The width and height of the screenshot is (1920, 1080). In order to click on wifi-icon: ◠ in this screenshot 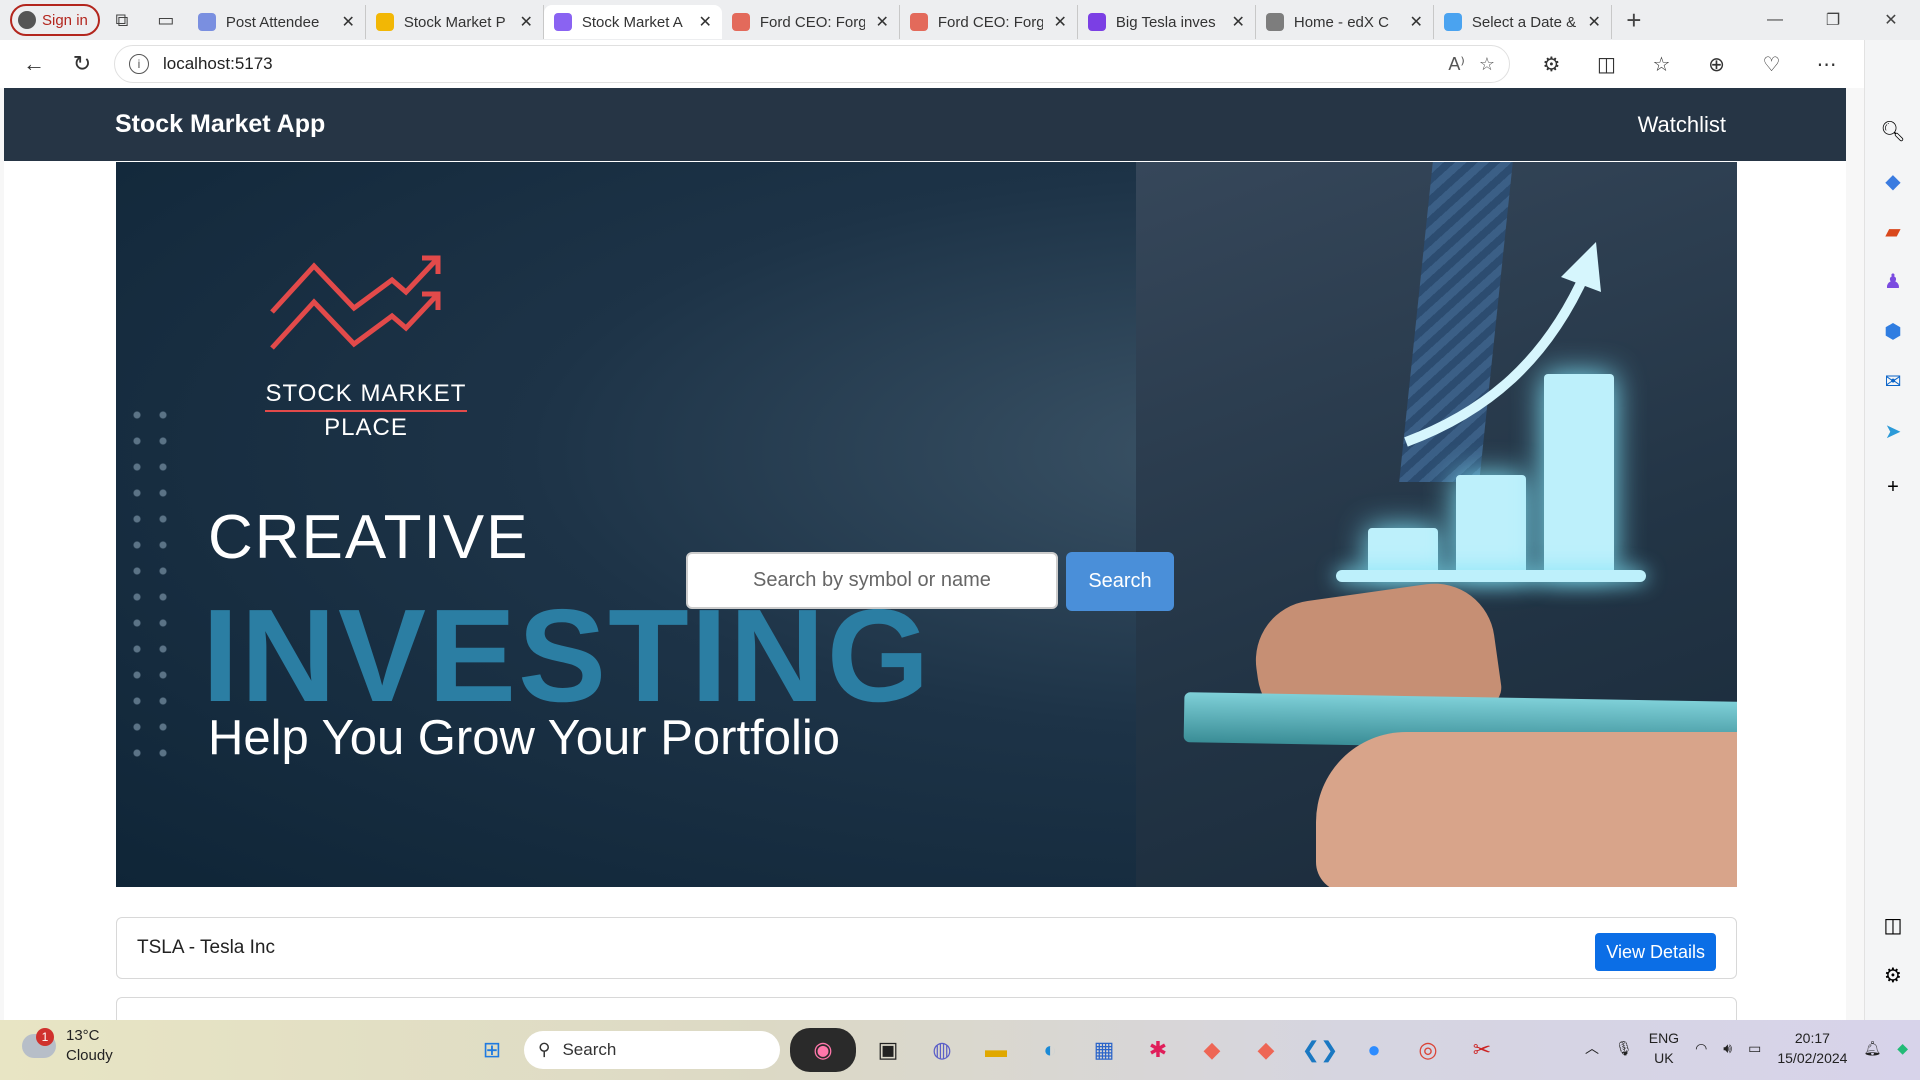, I will do `click(1701, 1048)`.